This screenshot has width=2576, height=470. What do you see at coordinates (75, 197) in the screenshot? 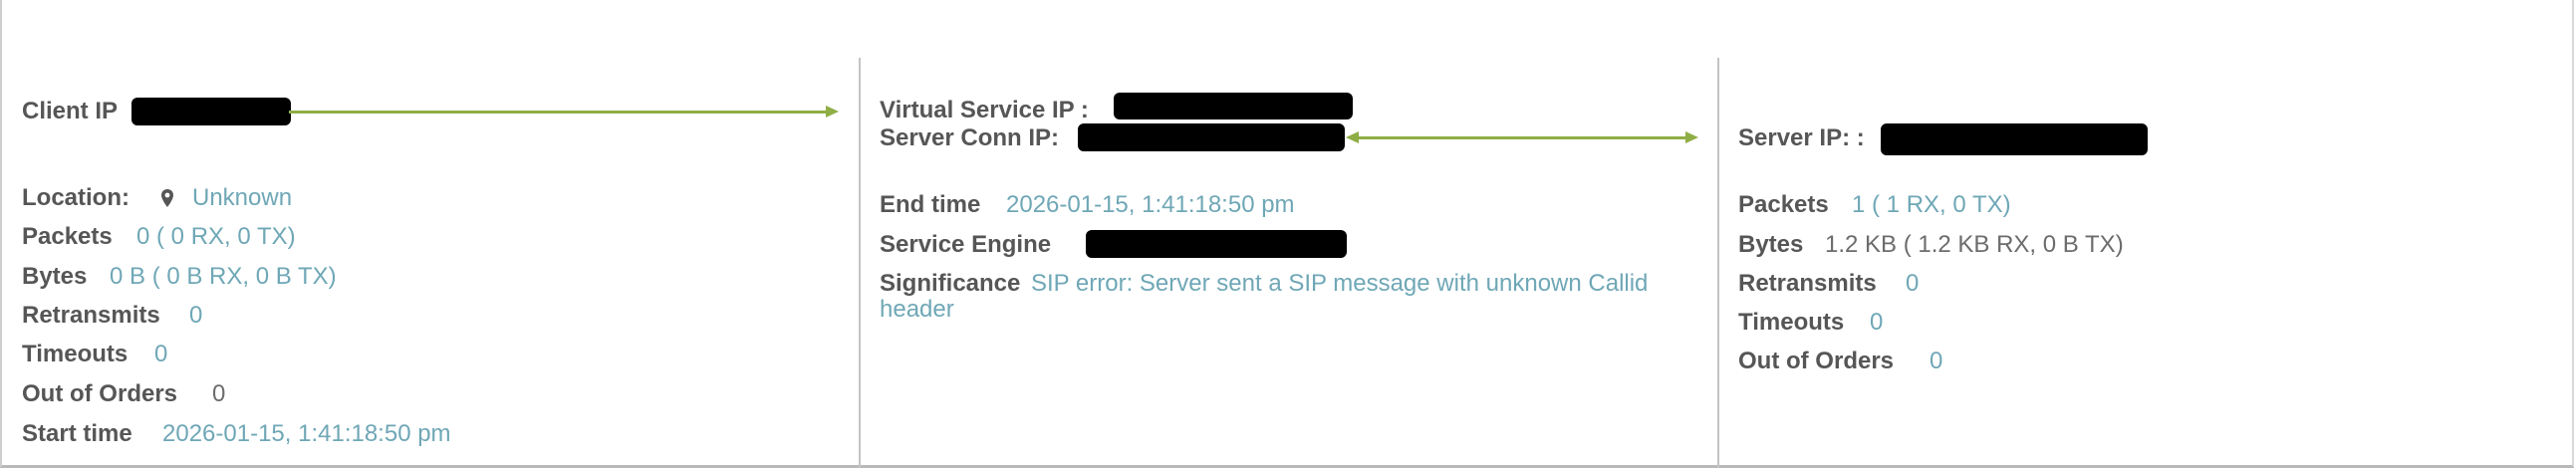
I see `location-label: Location:` at bounding box center [75, 197].